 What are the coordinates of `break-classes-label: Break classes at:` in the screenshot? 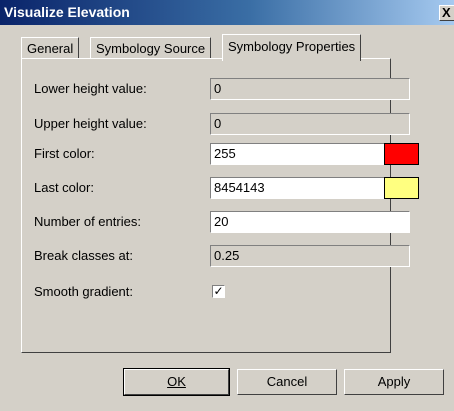 It's located at (83, 255).